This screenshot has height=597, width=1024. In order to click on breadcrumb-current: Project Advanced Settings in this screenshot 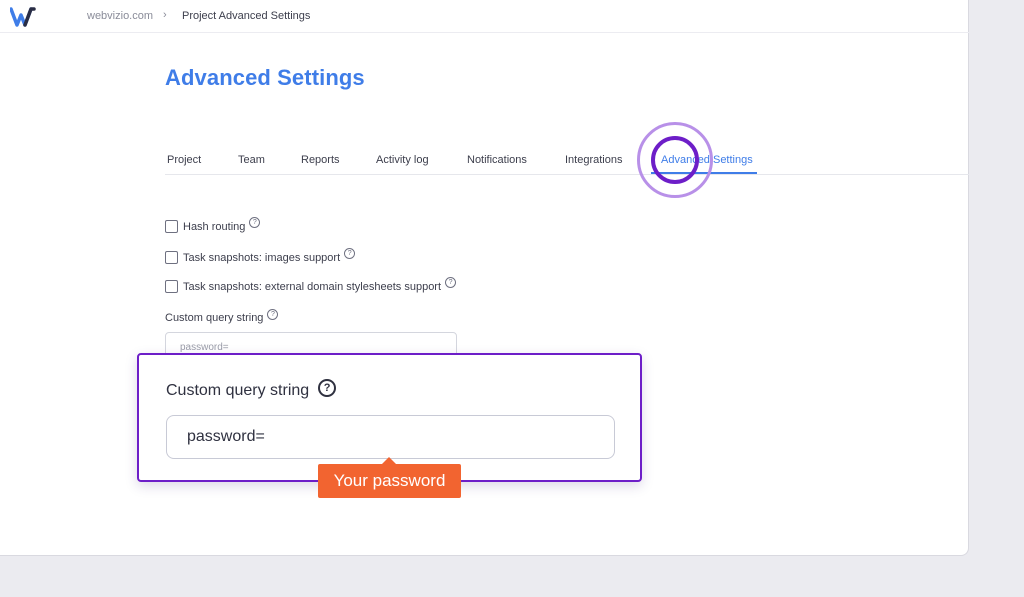, I will do `click(246, 16)`.